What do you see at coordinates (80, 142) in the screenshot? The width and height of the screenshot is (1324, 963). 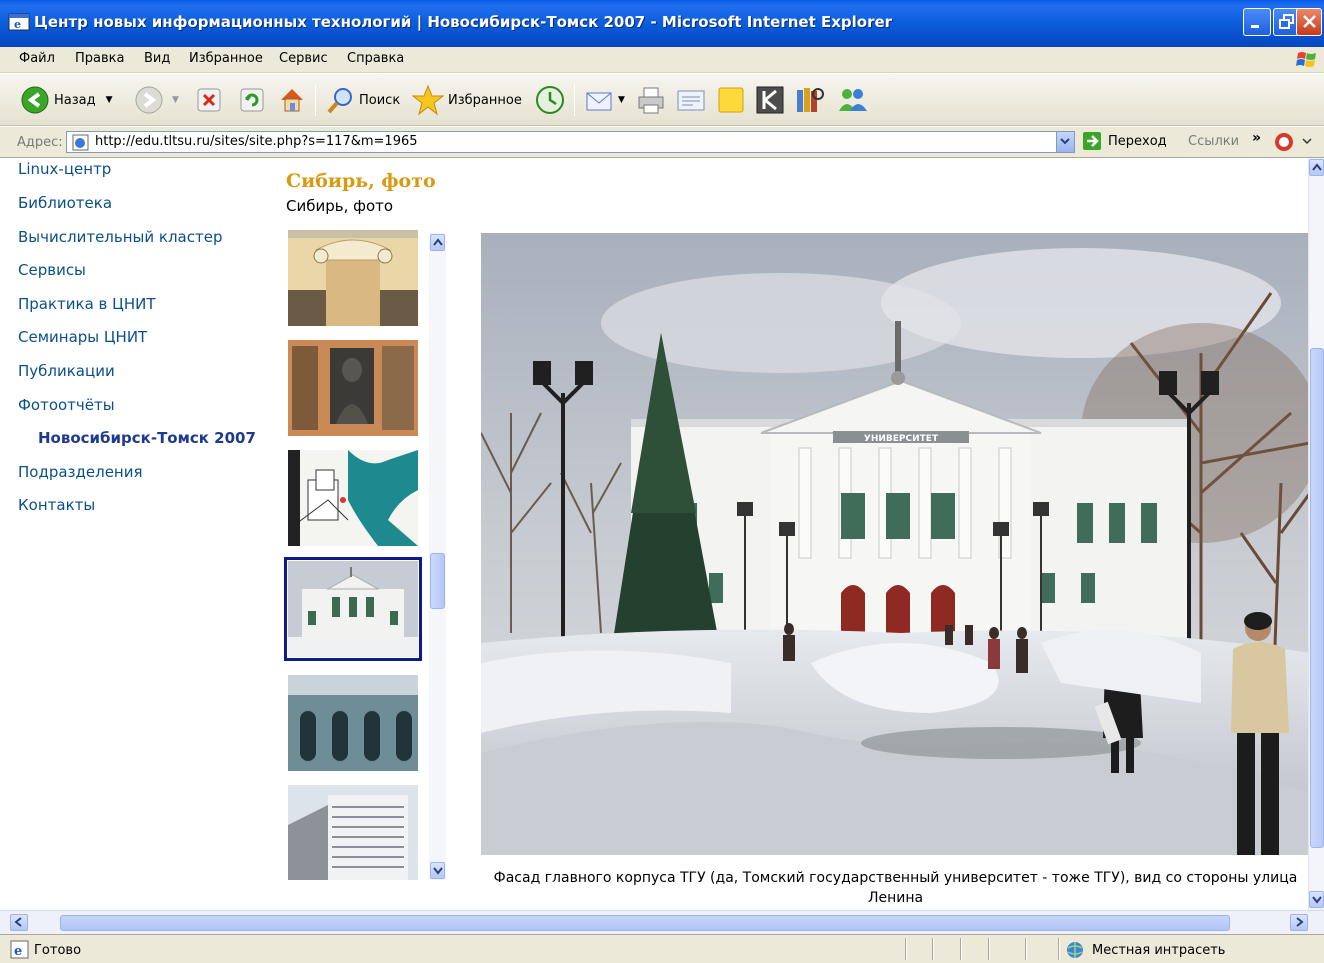 I see `page-icon` at bounding box center [80, 142].